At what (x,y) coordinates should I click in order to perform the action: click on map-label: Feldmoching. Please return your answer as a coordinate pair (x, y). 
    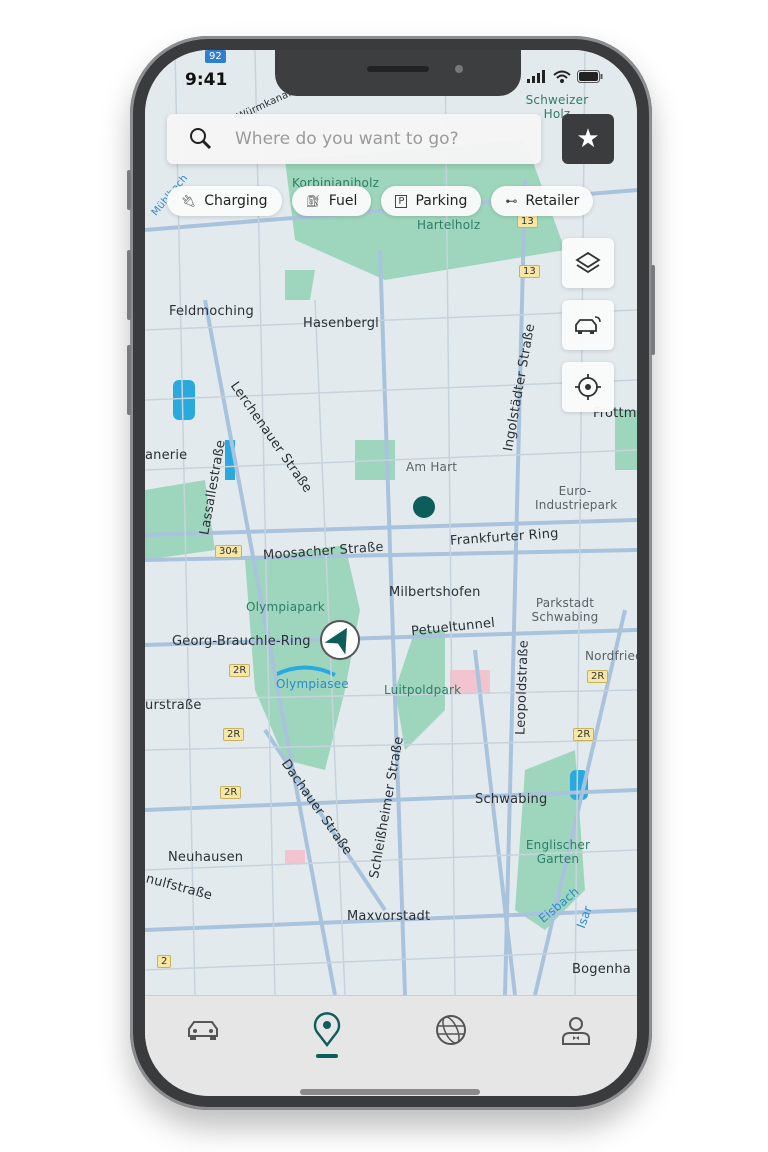
    Looking at the image, I should click on (211, 311).